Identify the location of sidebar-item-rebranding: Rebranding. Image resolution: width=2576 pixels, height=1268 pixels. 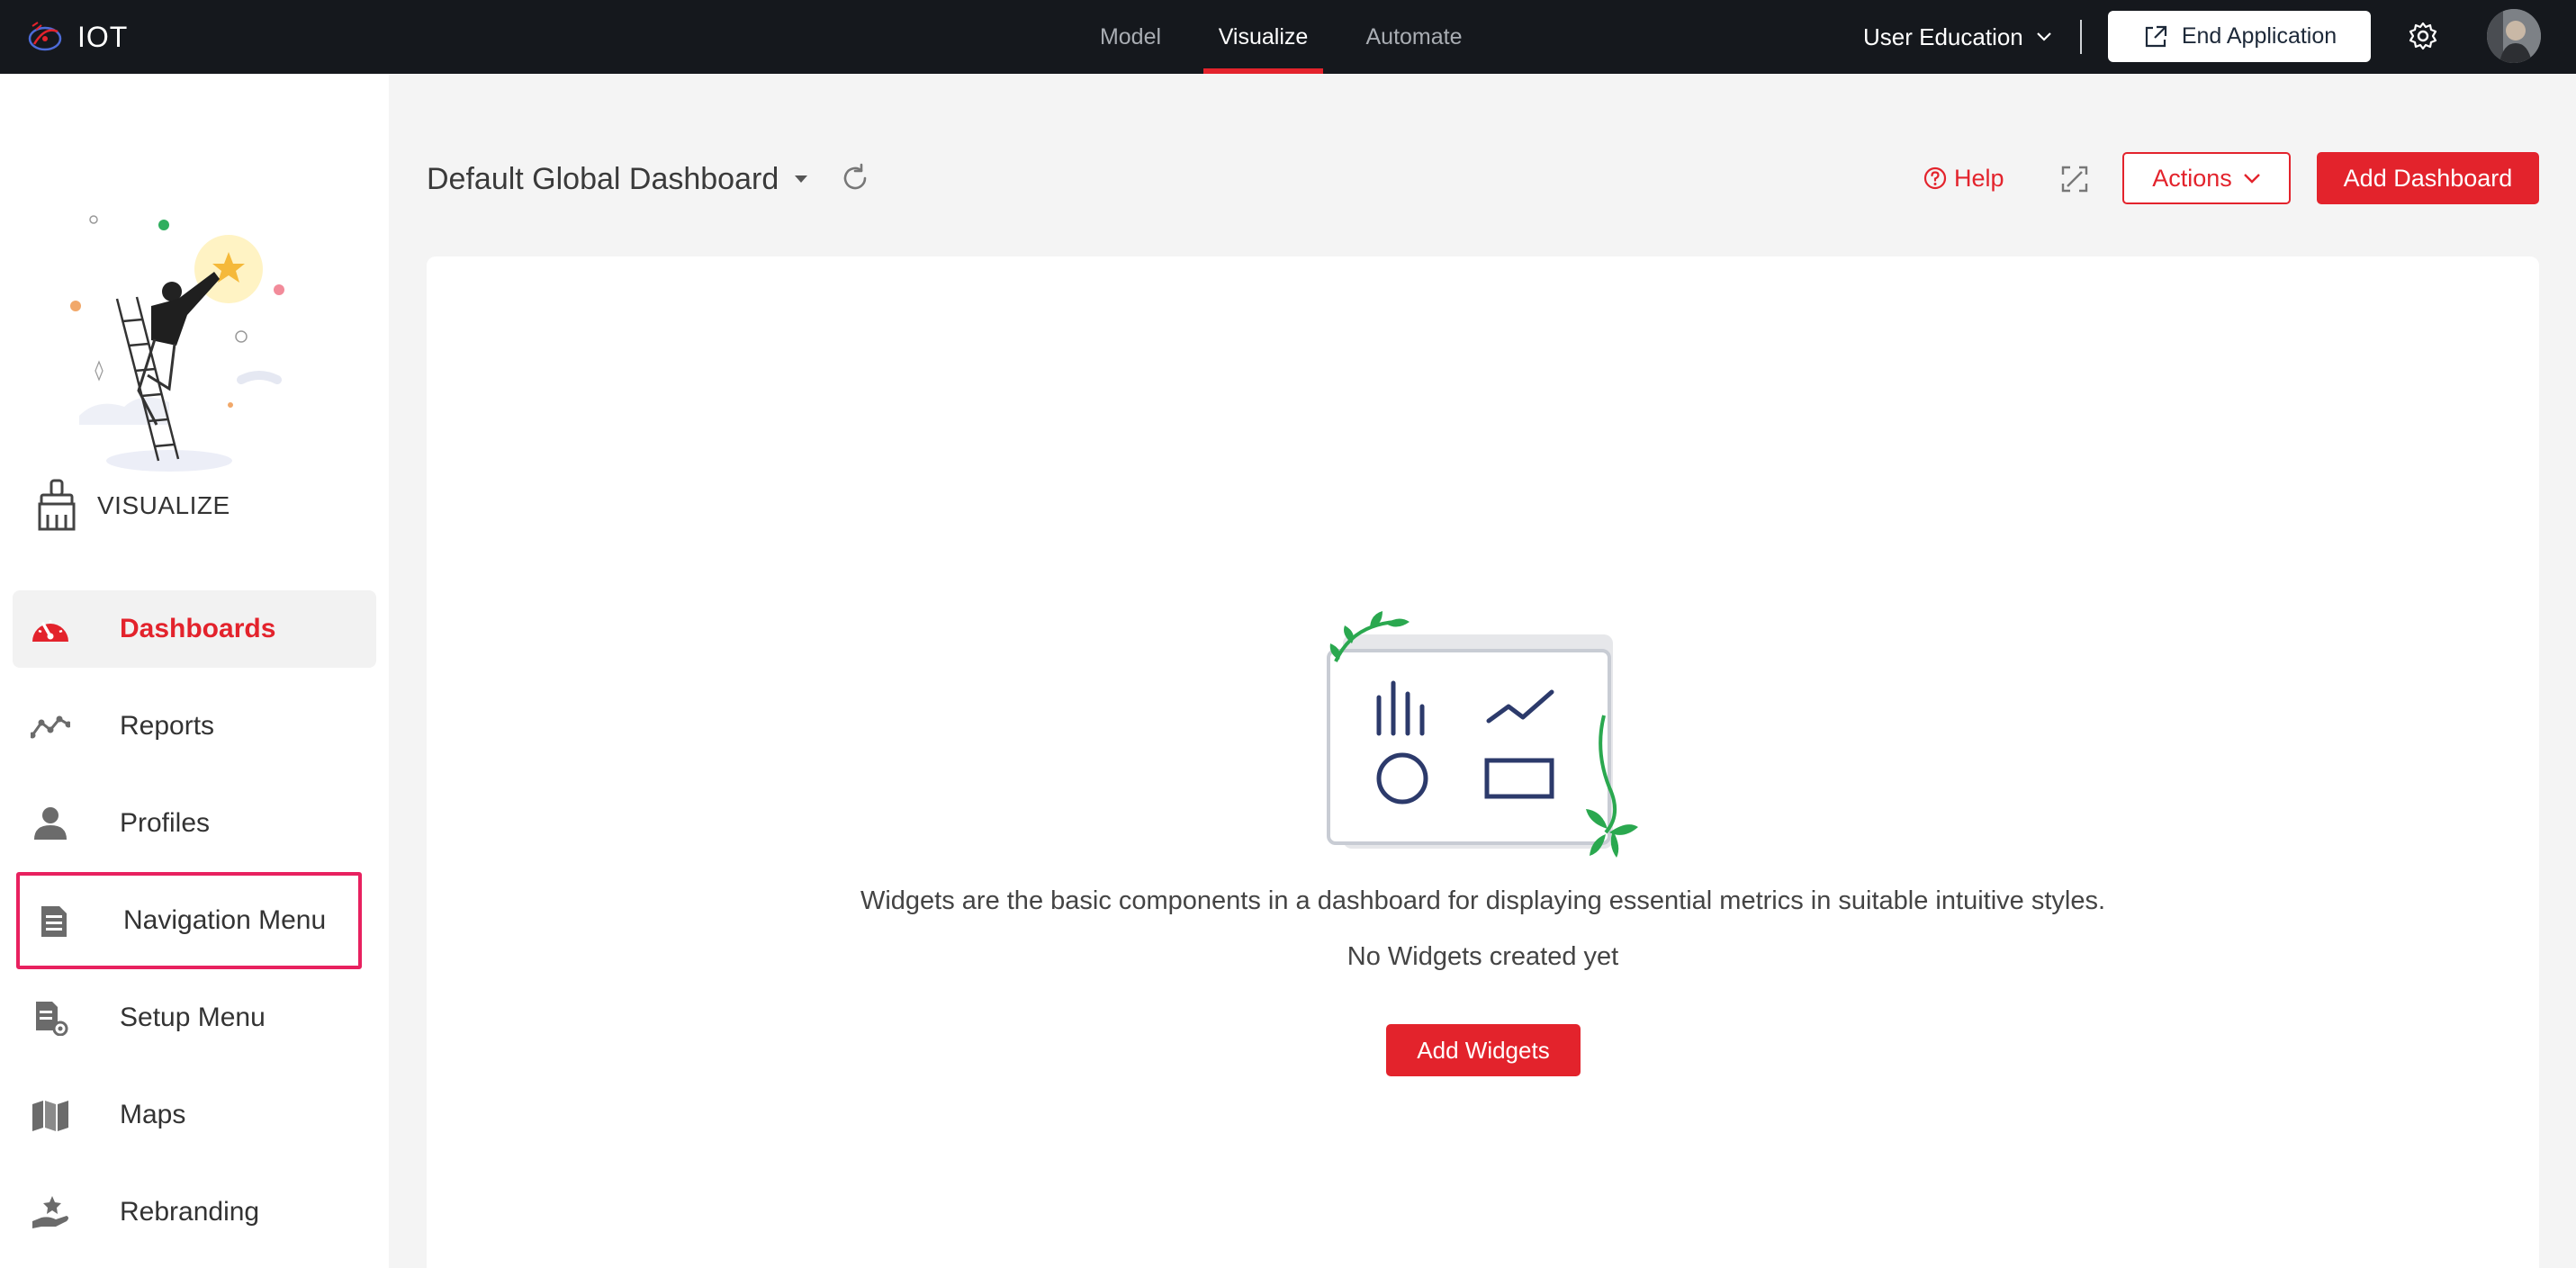
(194, 1212).